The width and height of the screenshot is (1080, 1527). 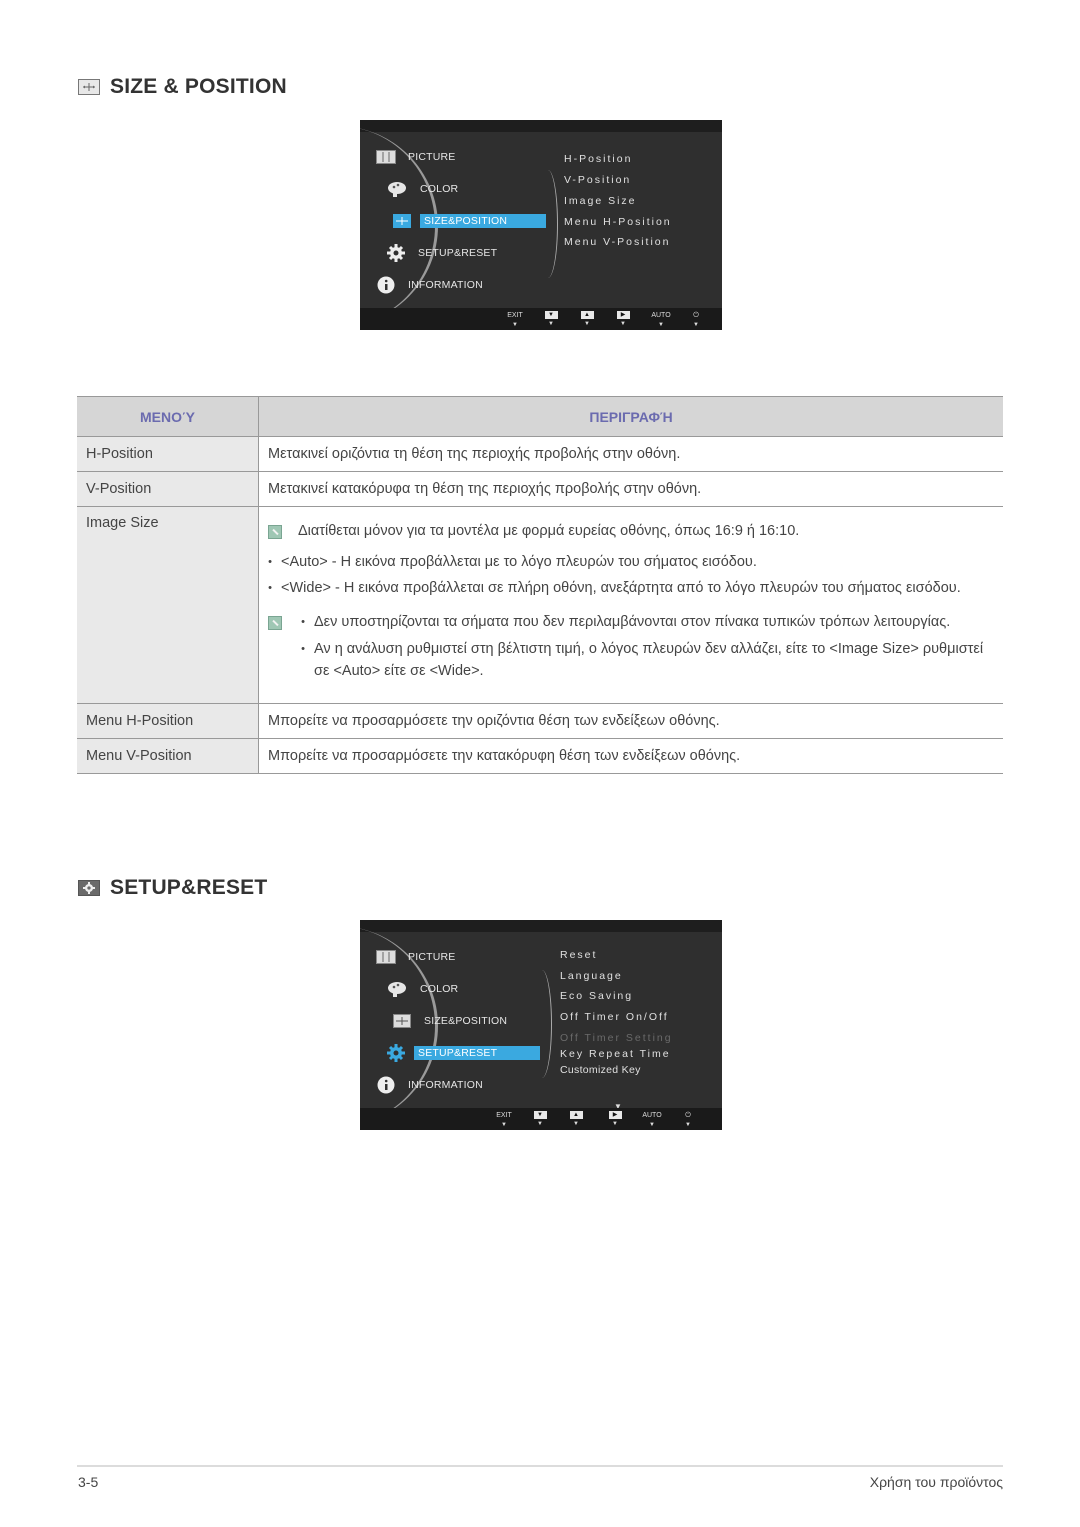 What do you see at coordinates (579, 955) in the screenshot?
I see `osd-submenu-item: Reset` at bounding box center [579, 955].